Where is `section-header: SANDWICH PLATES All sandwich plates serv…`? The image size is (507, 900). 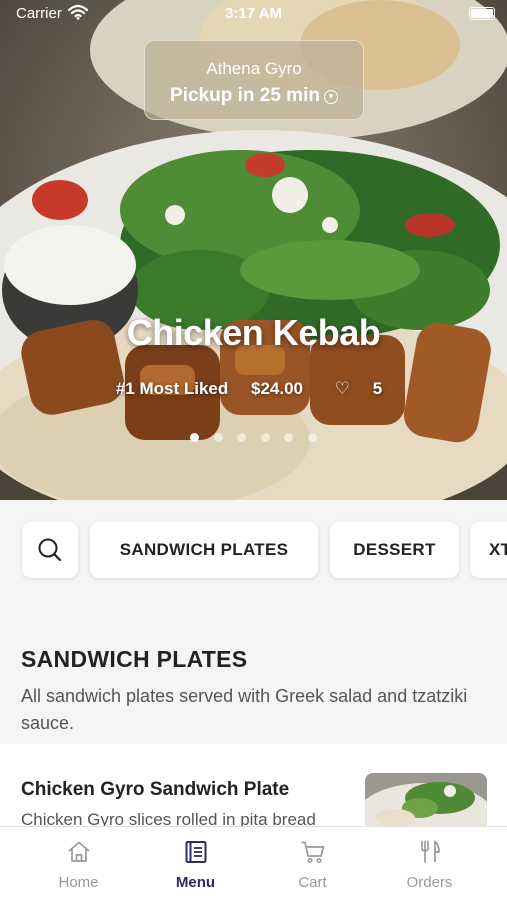 section-header: SANDWICH PLATES All sandwich plates serv… is located at coordinates (256, 691).